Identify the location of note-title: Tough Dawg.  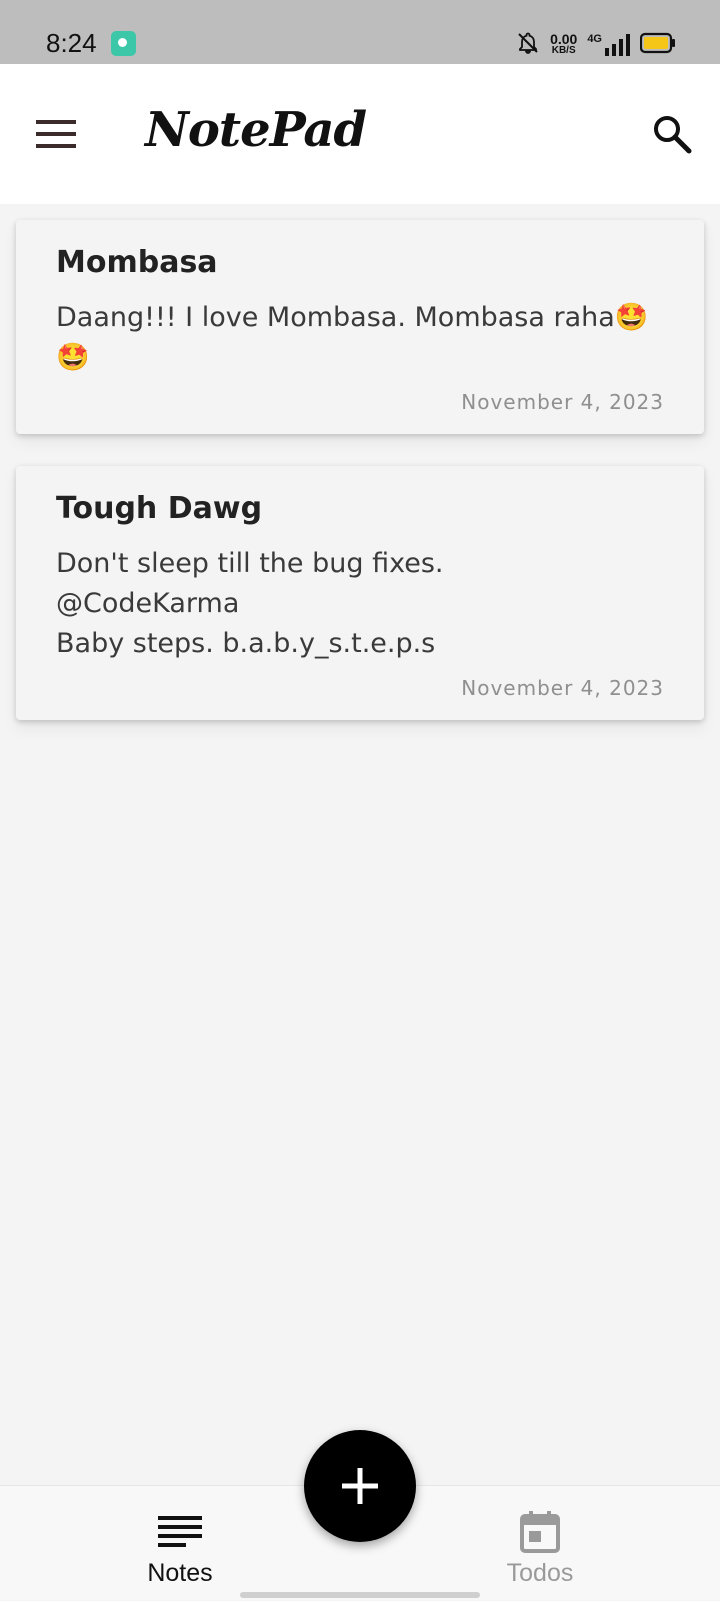
(159, 508).